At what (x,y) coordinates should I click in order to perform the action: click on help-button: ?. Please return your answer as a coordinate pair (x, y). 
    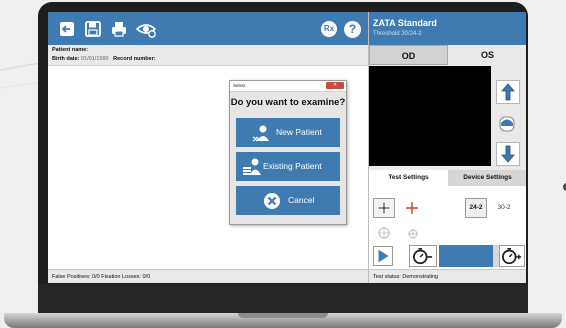
    Looking at the image, I should click on (352, 29).